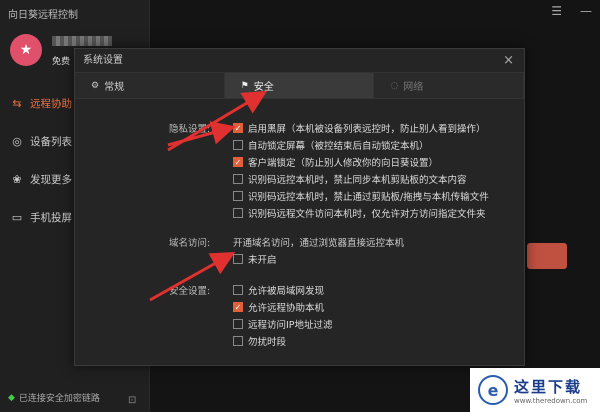  I want to click on gear-icon: ⚙, so click(95, 85).